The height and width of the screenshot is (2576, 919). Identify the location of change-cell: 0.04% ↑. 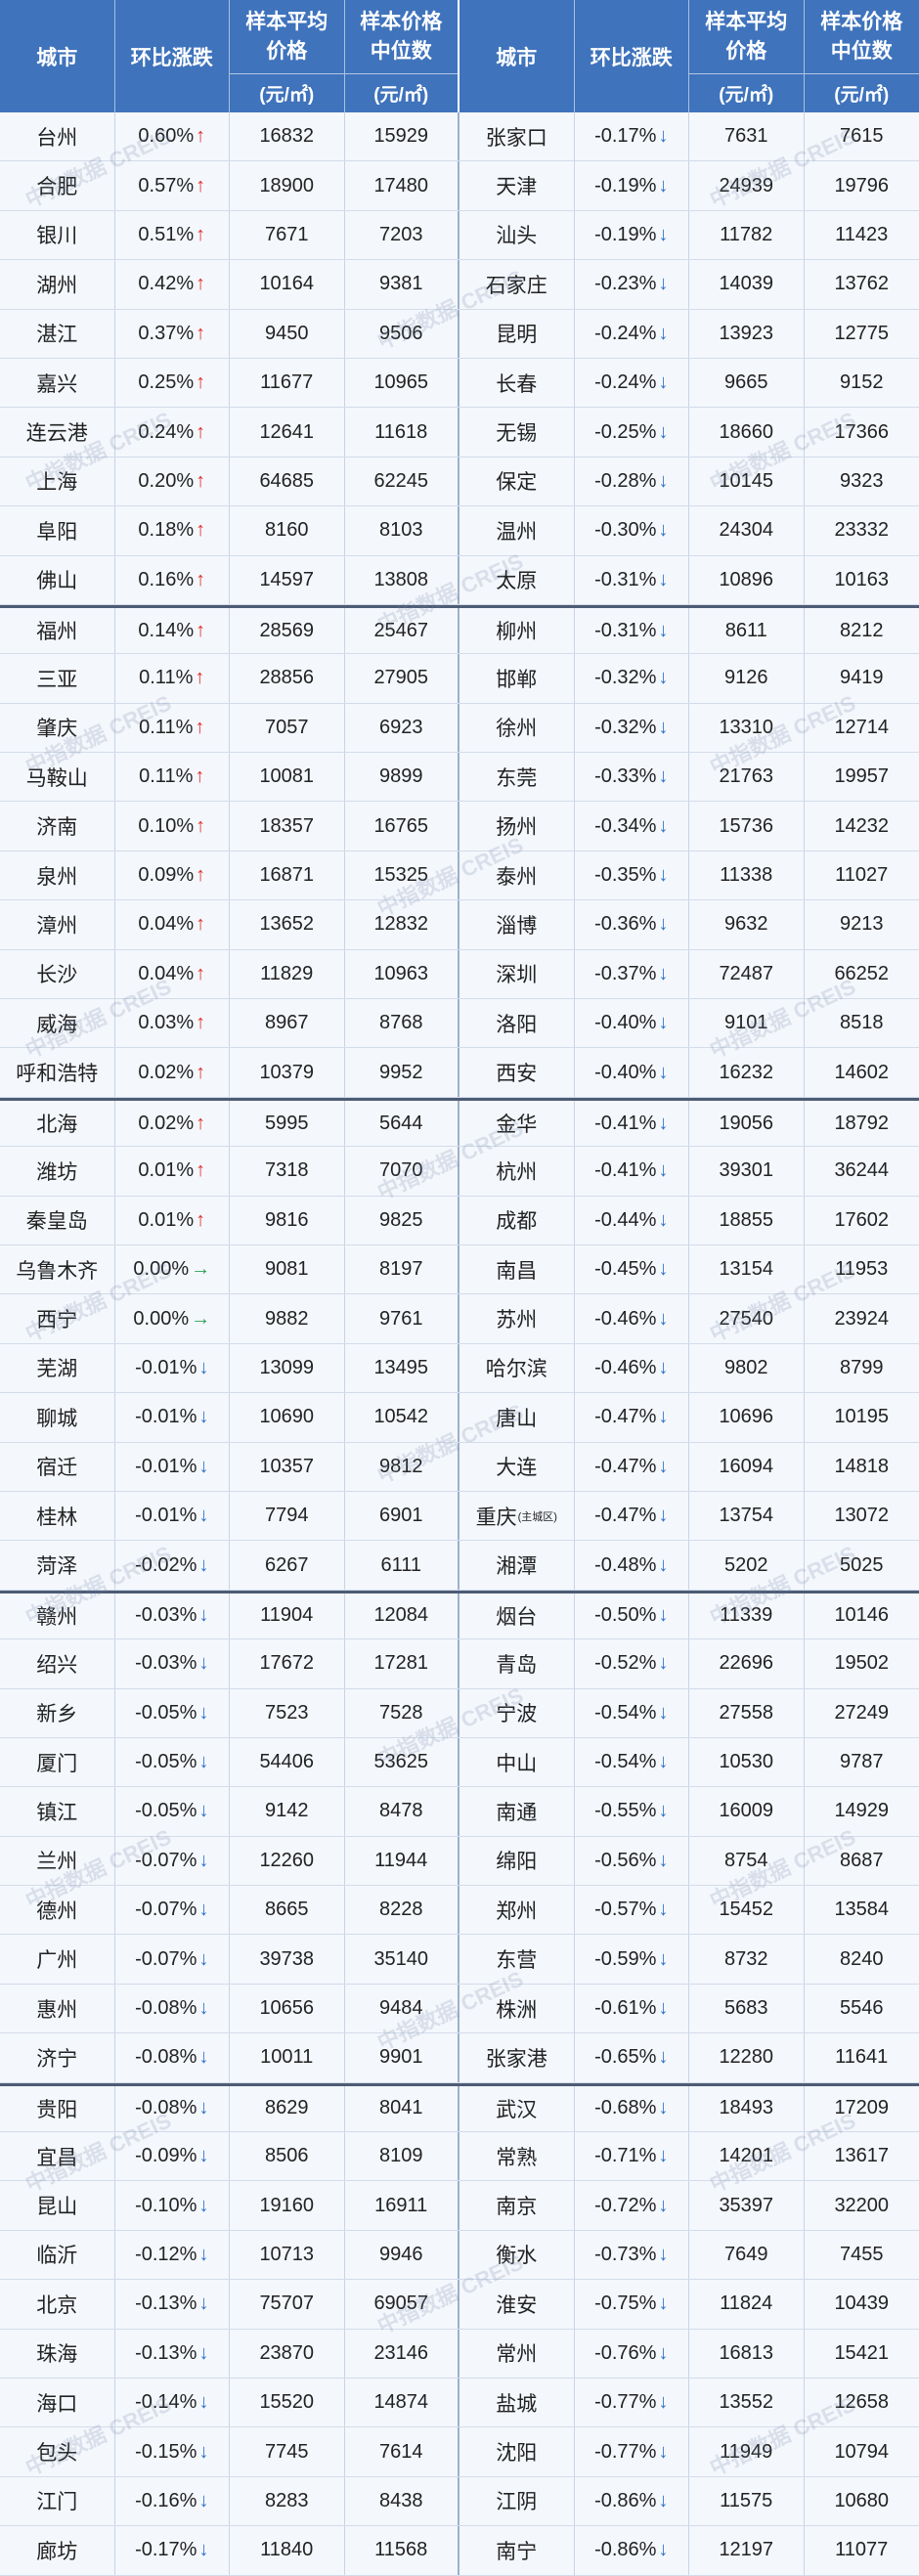
(172, 924).